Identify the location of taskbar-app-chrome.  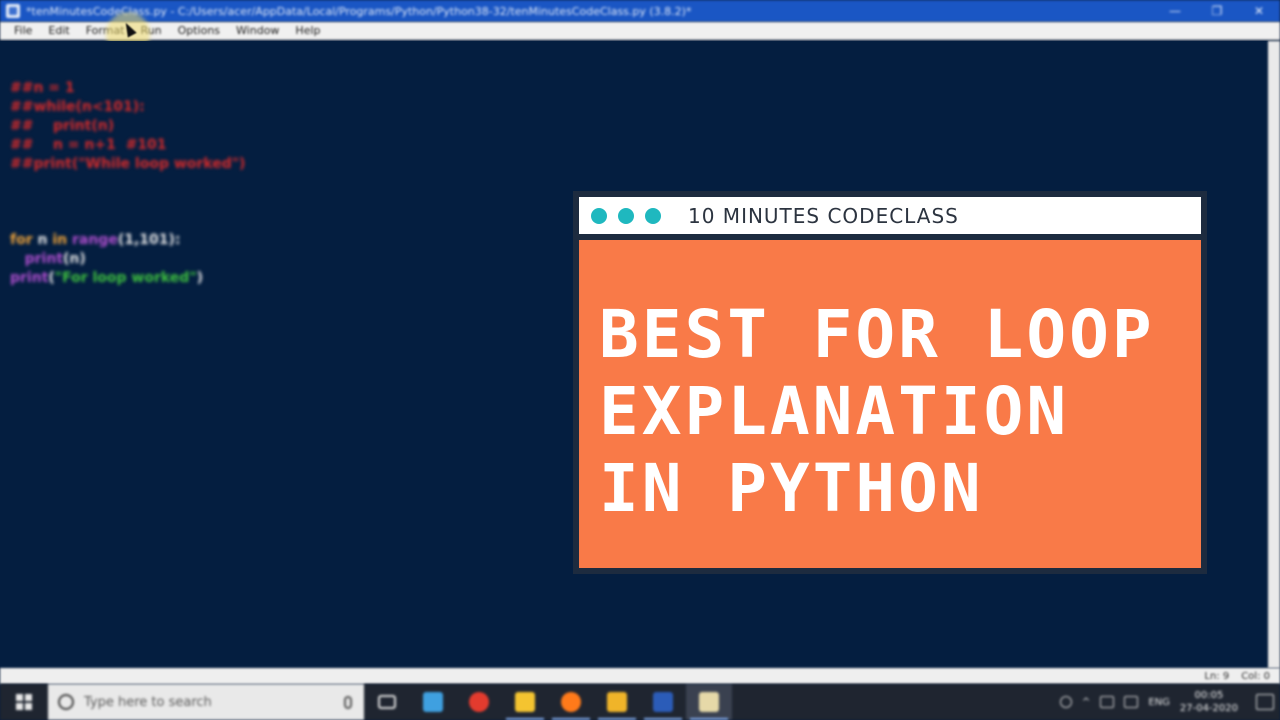
(479, 702).